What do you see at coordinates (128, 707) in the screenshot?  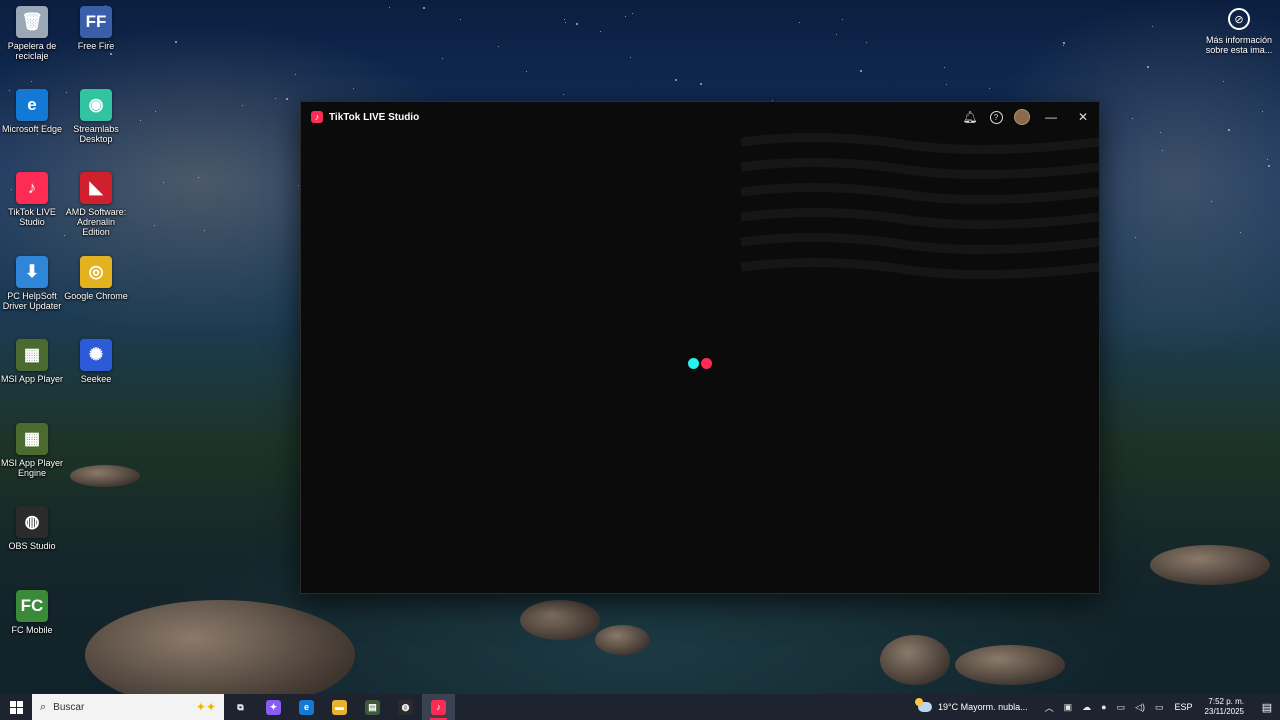 I see `taskbar-search-box: ⌕ Buscar ✦✦` at bounding box center [128, 707].